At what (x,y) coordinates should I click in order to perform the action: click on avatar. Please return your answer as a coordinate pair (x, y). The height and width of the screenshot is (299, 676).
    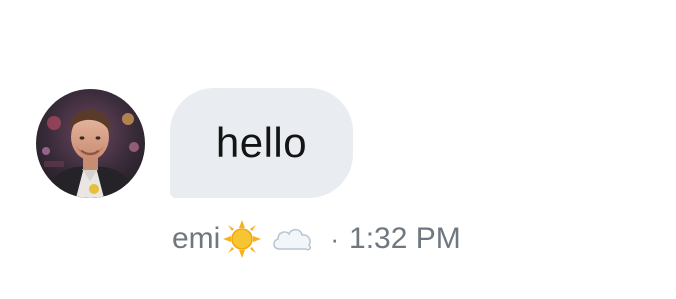
    Looking at the image, I should click on (90, 143).